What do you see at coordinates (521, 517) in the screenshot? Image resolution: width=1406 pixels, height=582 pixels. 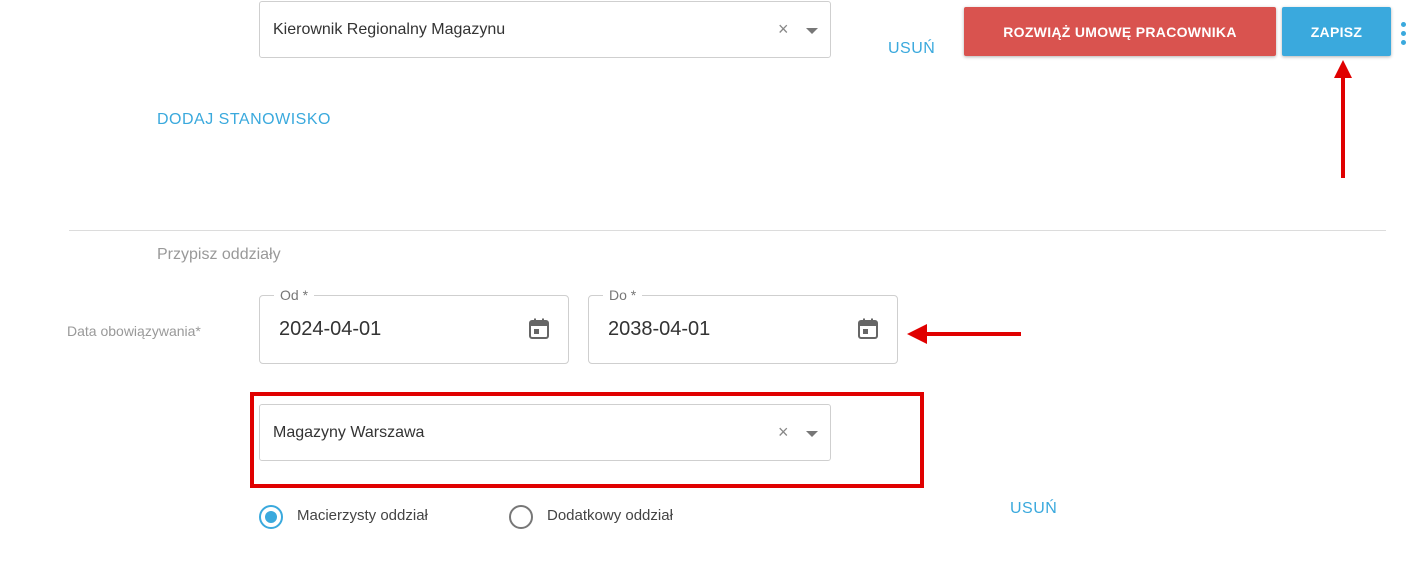 I see `radio-additional-branch` at bounding box center [521, 517].